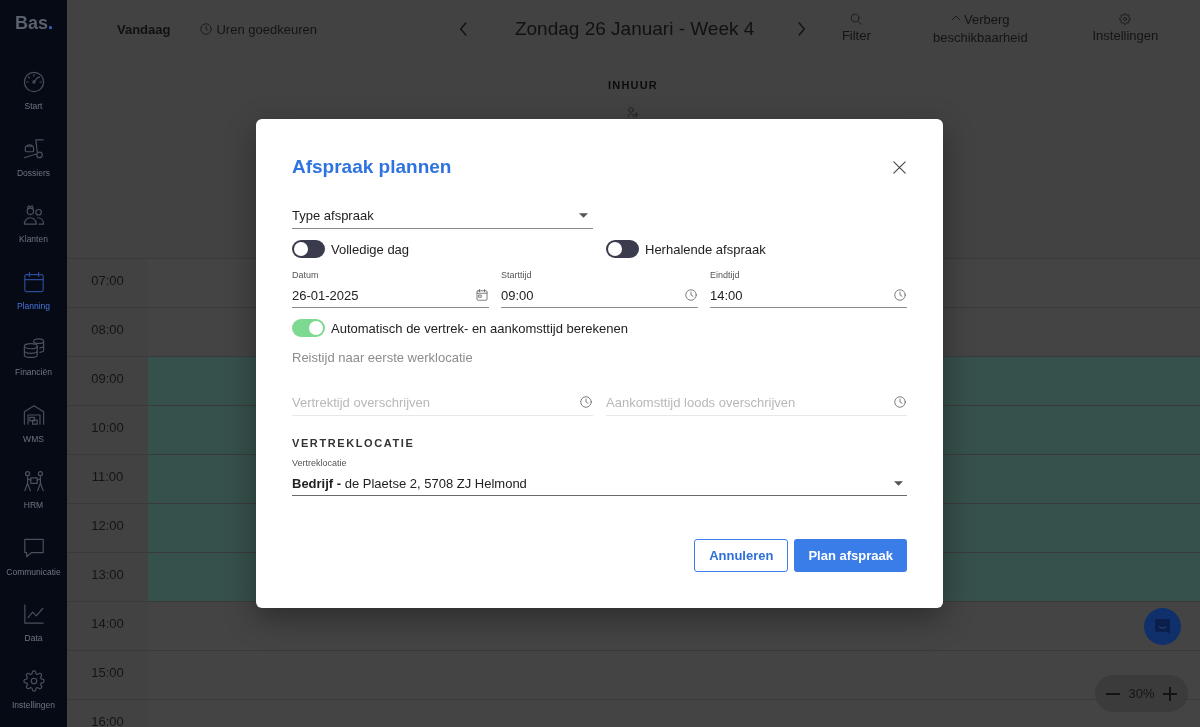 The width and height of the screenshot is (1200, 727). I want to click on chevron-left-icon, so click(462, 29).